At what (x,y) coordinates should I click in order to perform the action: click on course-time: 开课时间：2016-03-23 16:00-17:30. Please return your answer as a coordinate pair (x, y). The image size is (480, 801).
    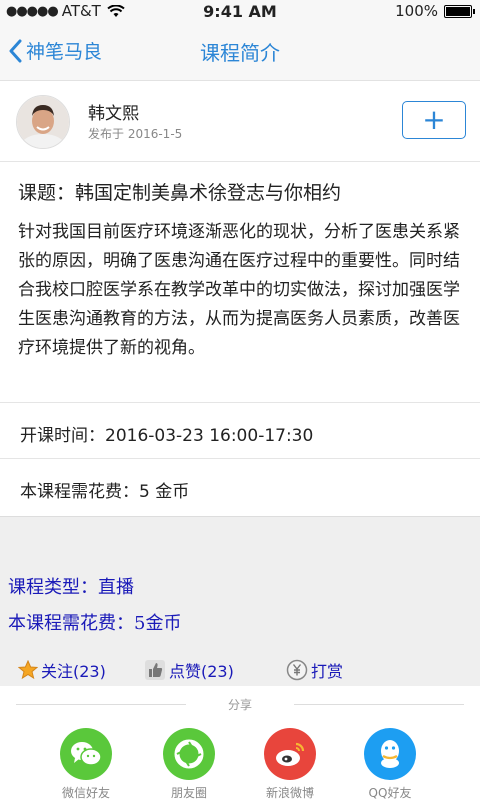
    Looking at the image, I should click on (166, 433).